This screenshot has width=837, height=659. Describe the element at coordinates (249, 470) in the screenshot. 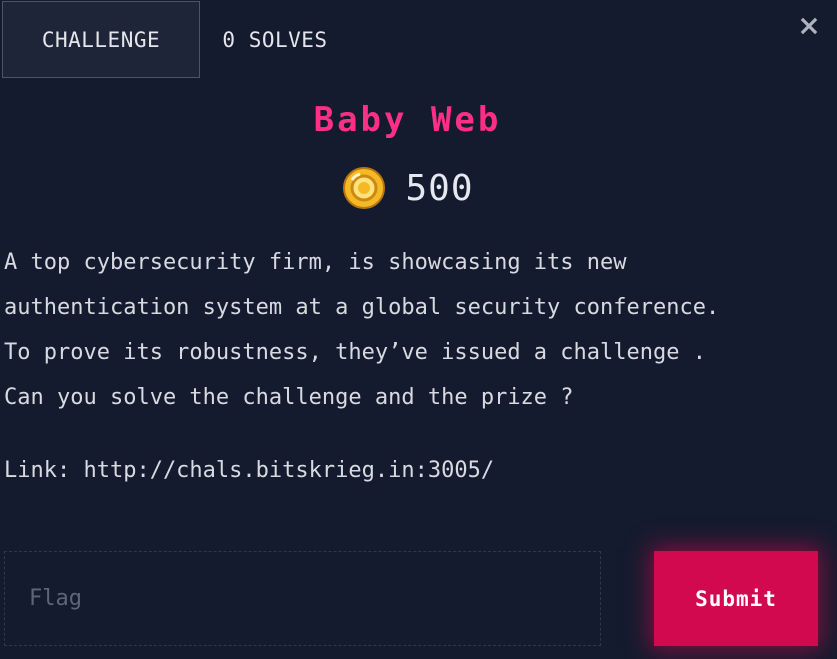

I see `challenge-link: Link: http://chals.bitskrieg.in:3005/` at that location.